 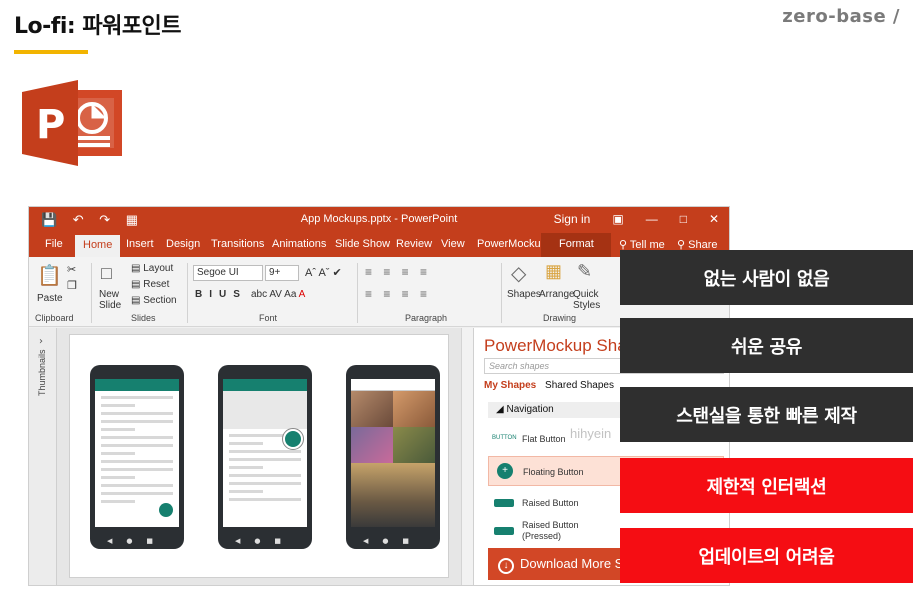 What do you see at coordinates (504, 438) in the screenshot?
I see `flat-button-preview: BUTTON` at bounding box center [504, 438].